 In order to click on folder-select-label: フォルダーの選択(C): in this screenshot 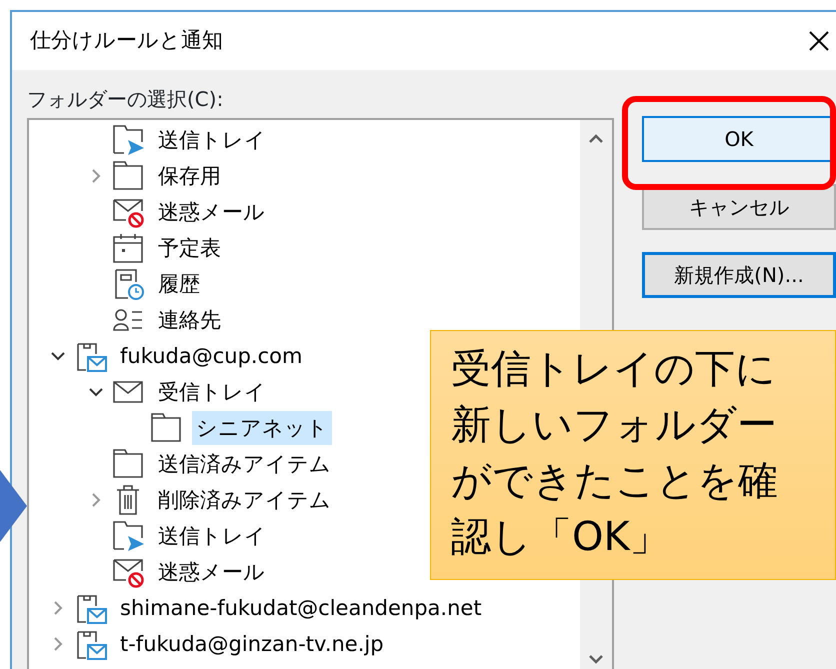, I will do `click(125, 99)`.